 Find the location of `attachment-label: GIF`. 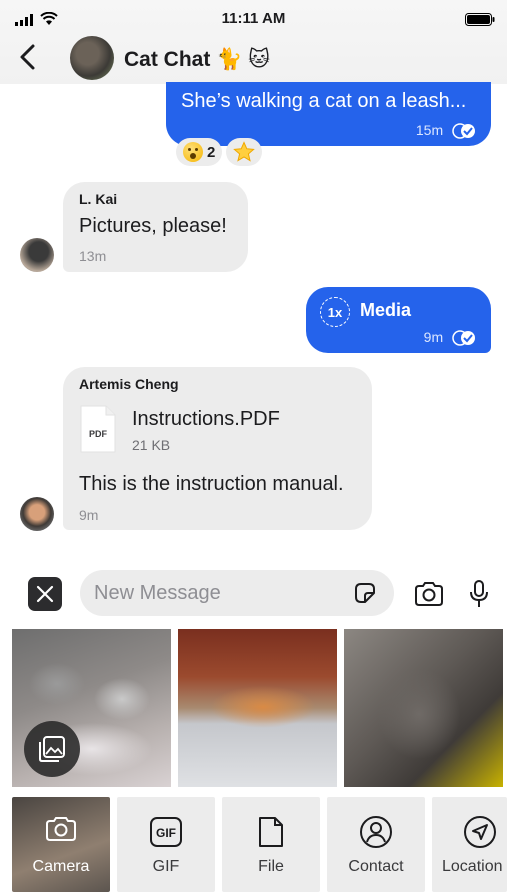

attachment-label: GIF is located at coordinates (166, 866).